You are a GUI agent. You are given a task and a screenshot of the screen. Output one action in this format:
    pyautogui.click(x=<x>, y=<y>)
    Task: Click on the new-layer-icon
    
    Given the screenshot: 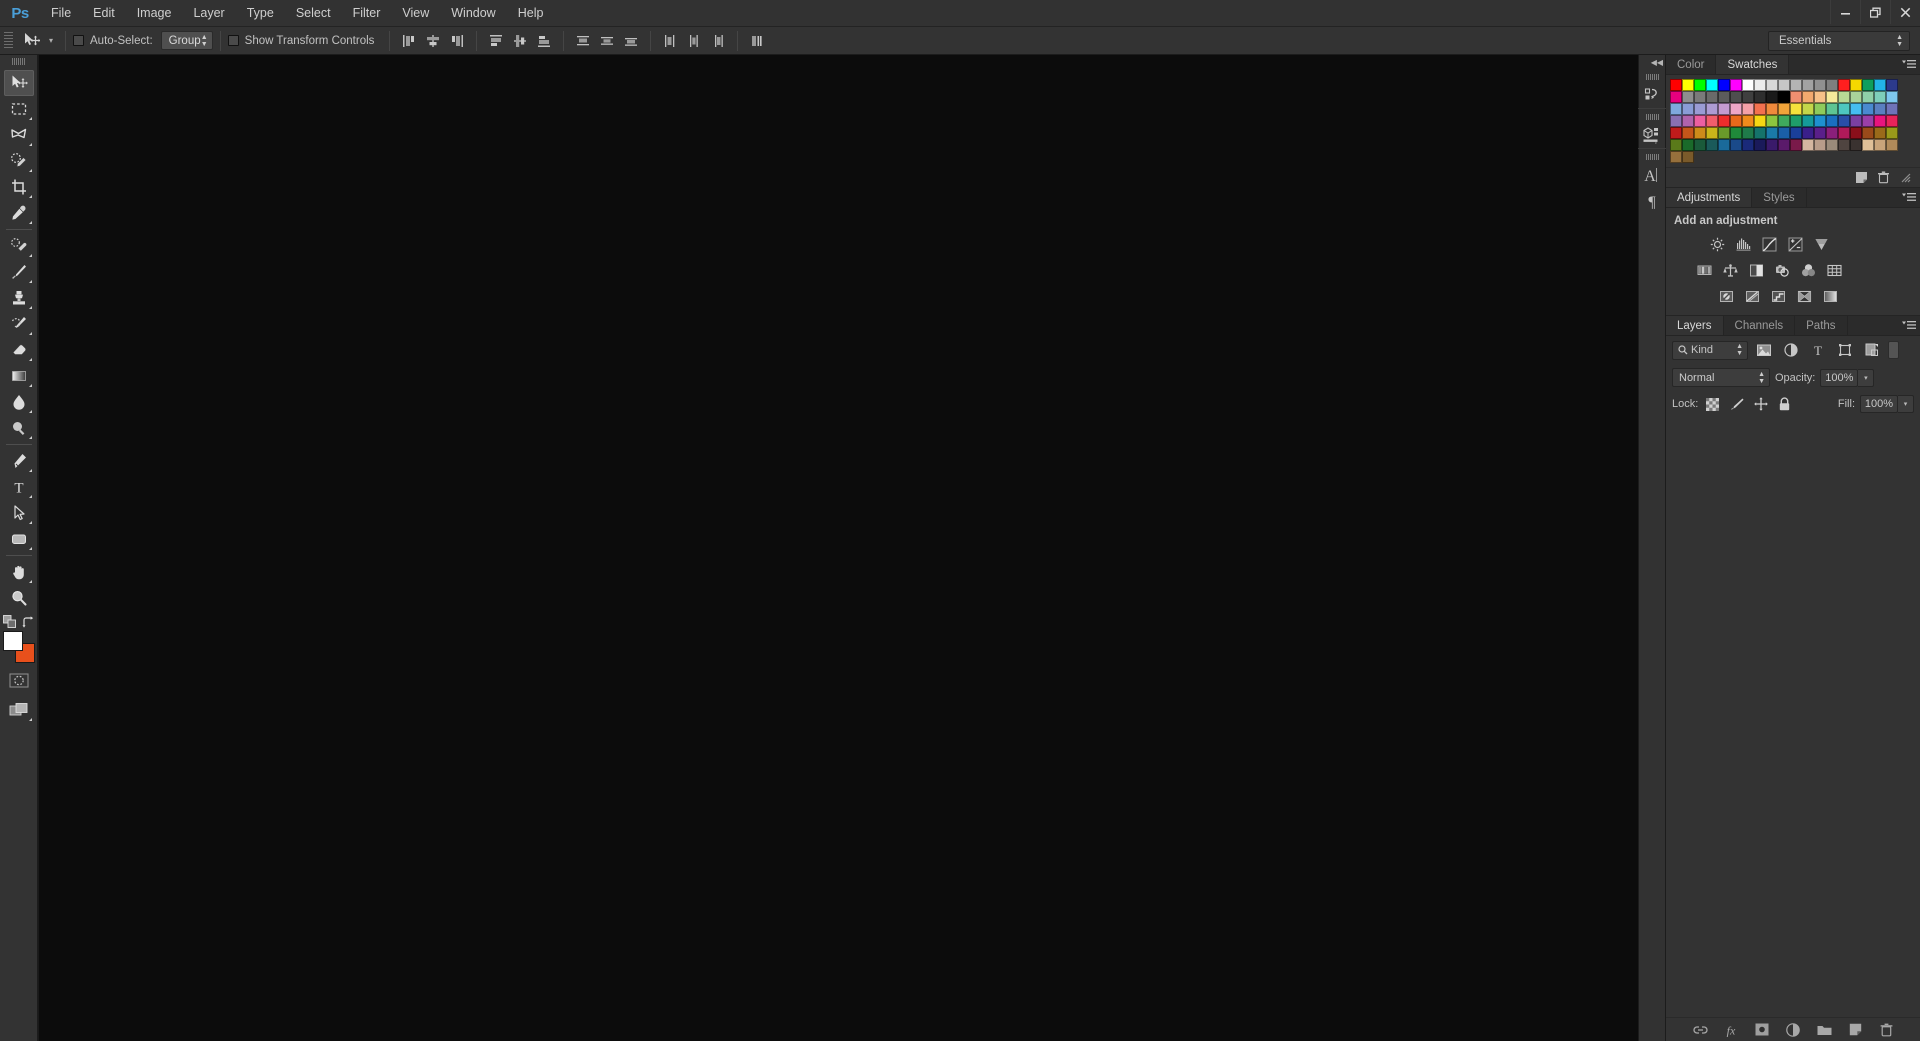 What is the action you would take?
    pyautogui.click(x=1855, y=1030)
    